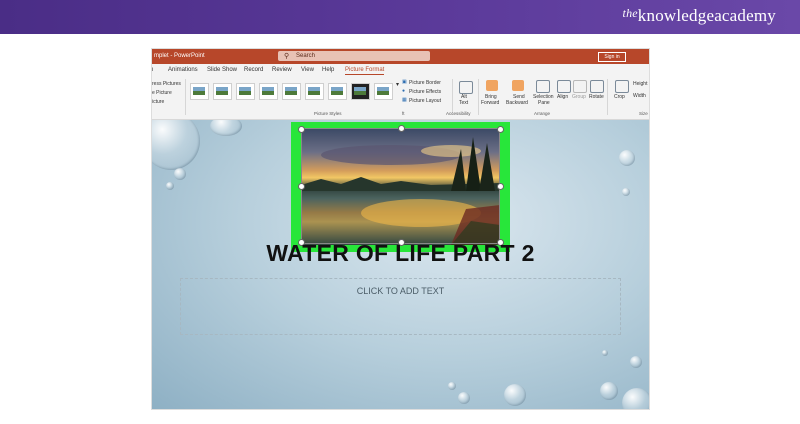 This screenshot has height=424, width=800. Describe the element at coordinates (500, 129) in the screenshot. I see `resize-handle-top-right` at that location.